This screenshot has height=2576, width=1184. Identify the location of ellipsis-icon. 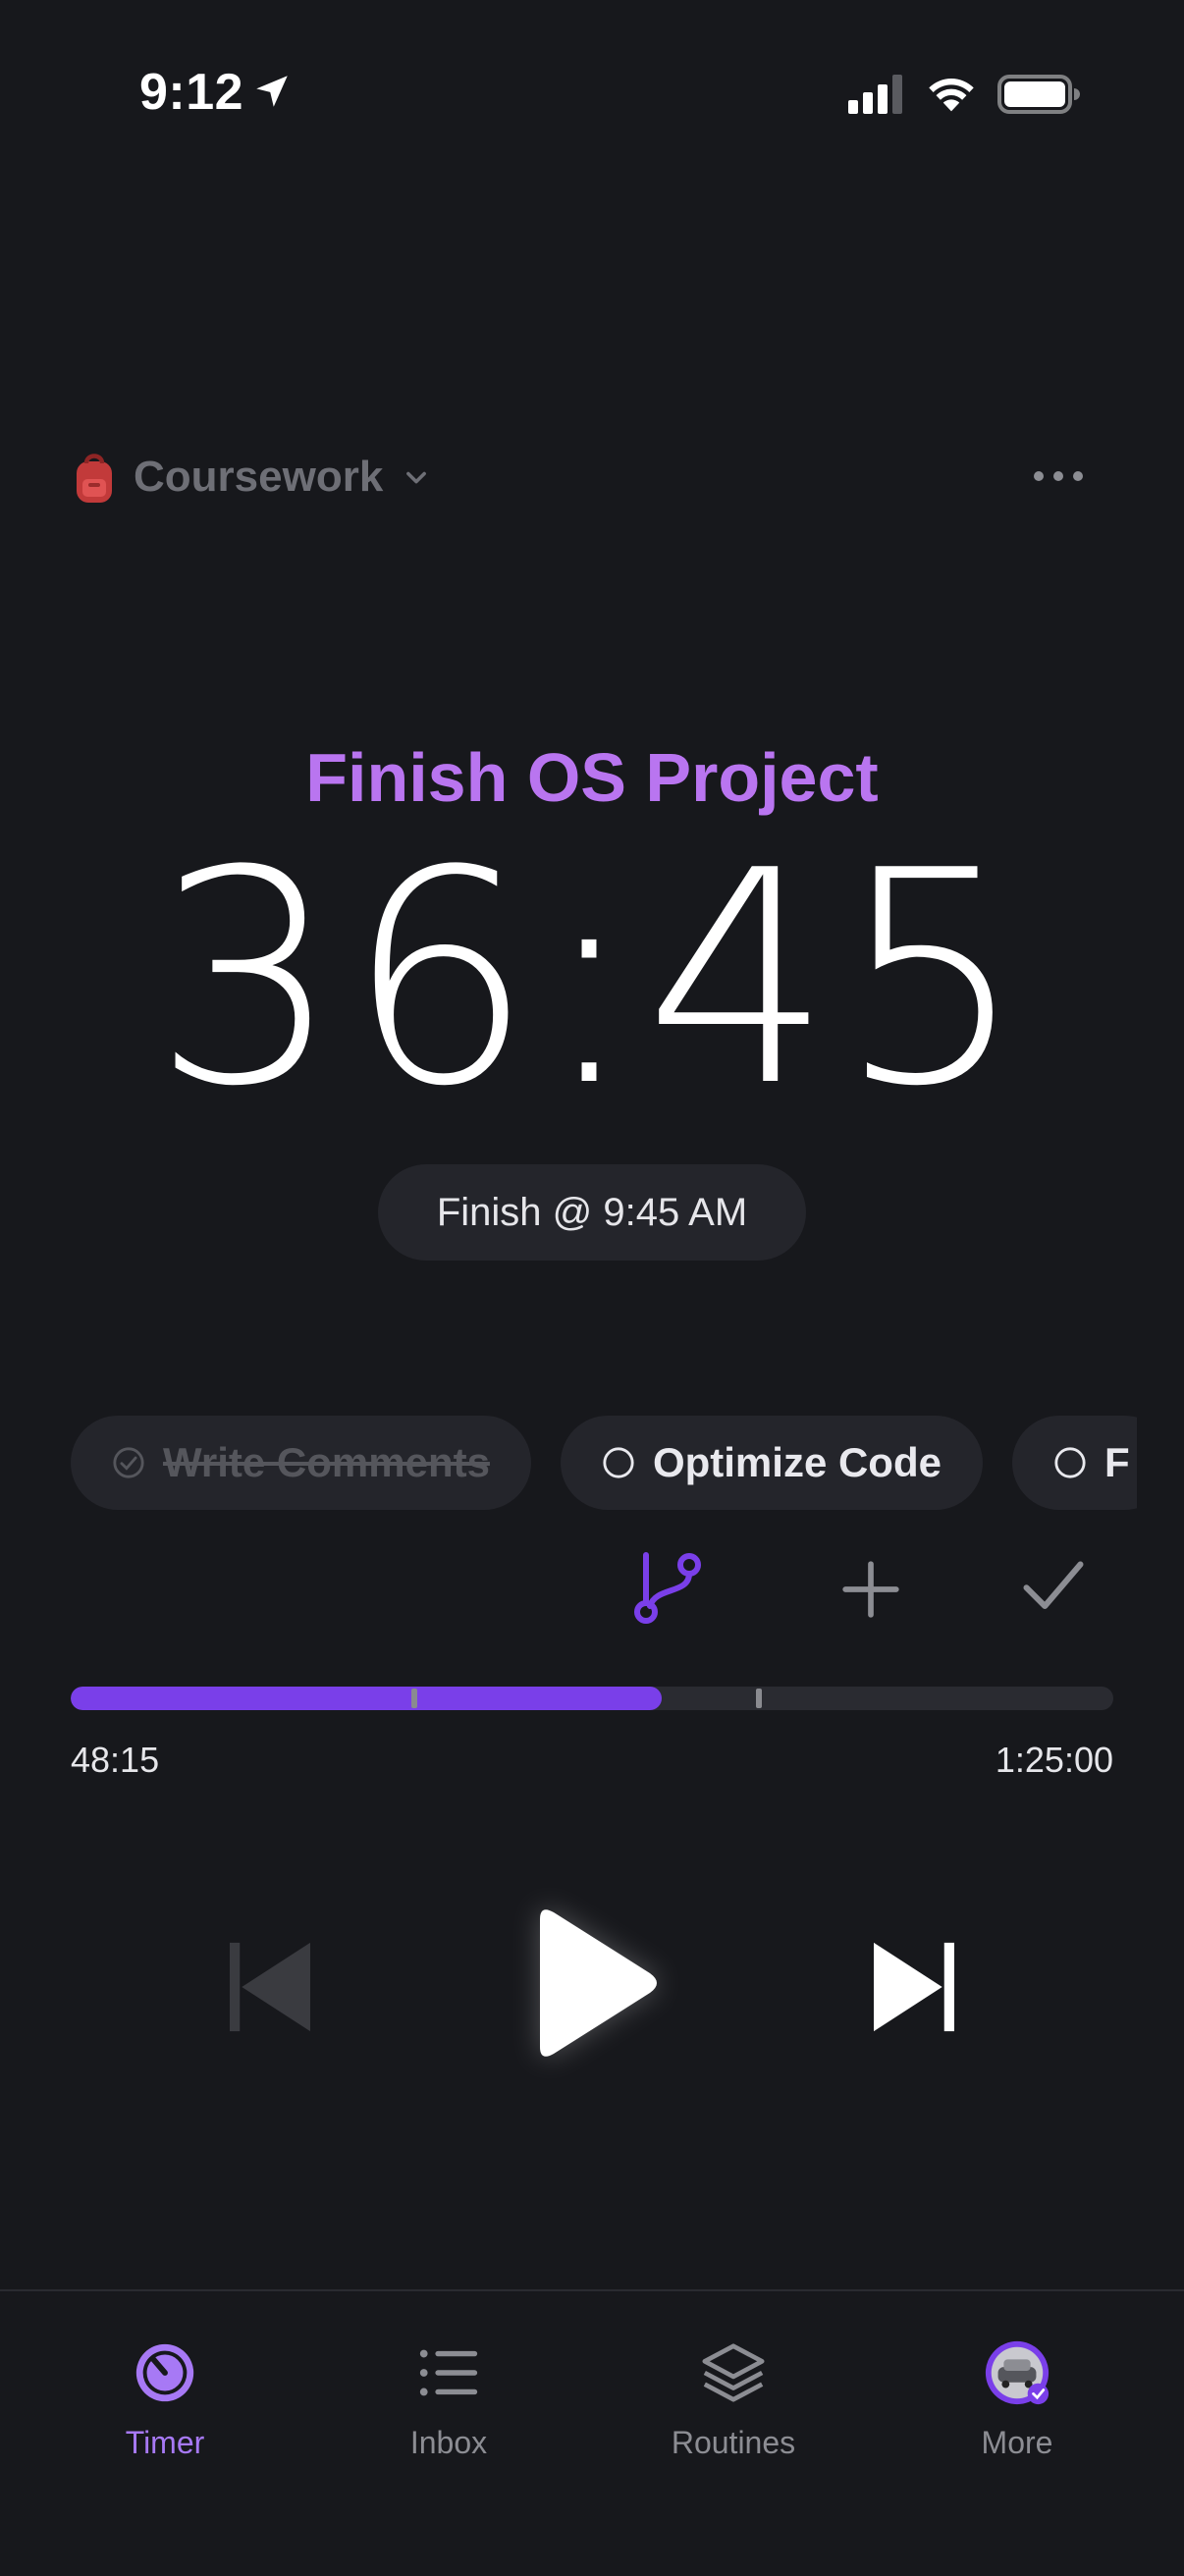
(1058, 476).